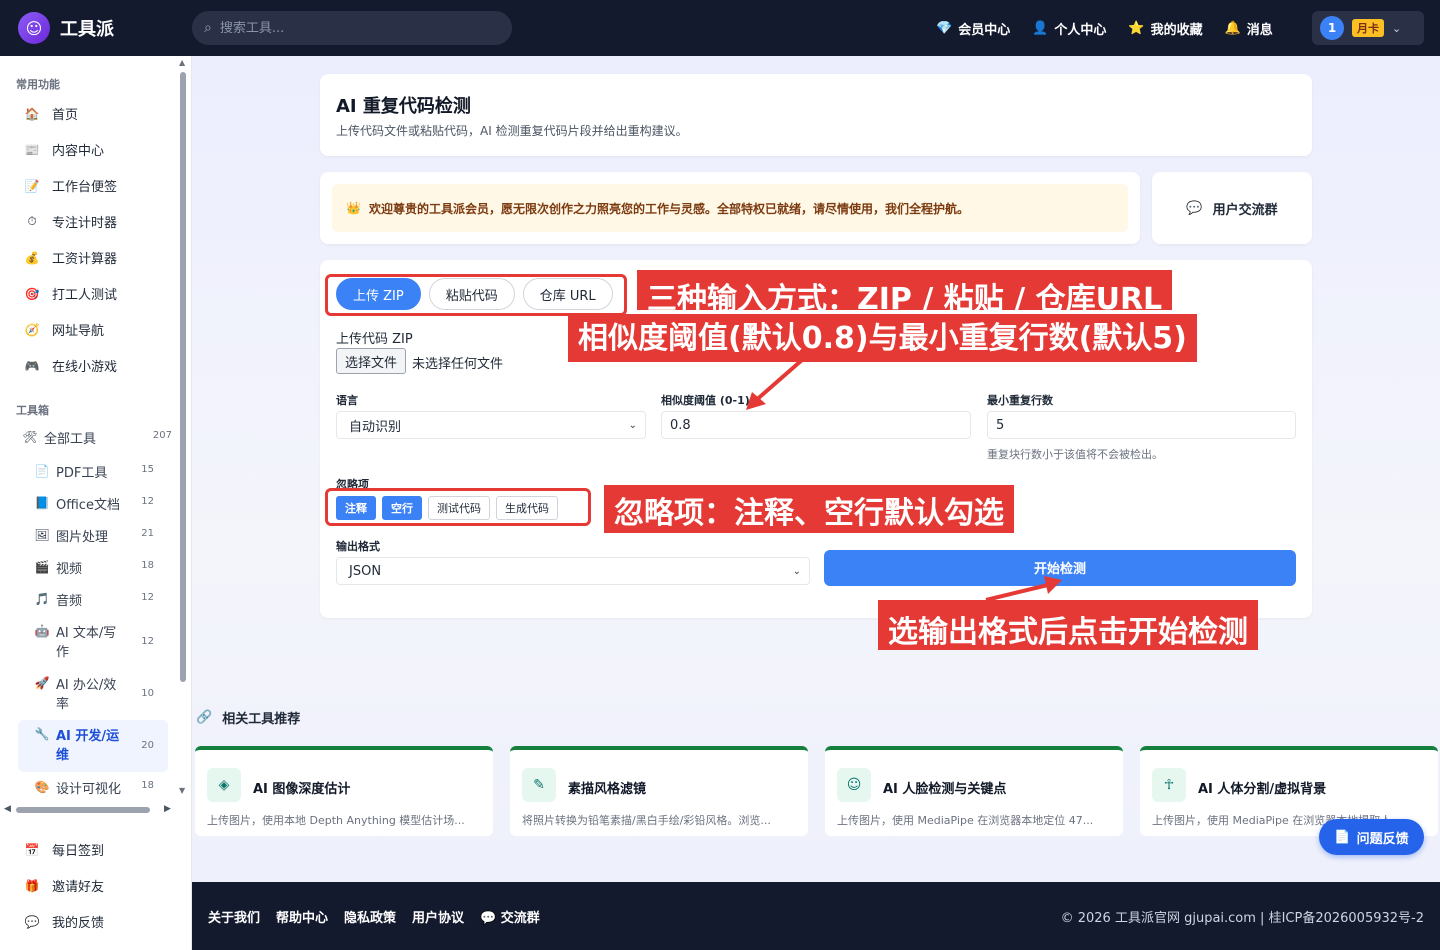 The image size is (1440, 950). What do you see at coordinates (32, 185) in the screenshot?
I see `memo-icon: 📝` at bounding box center [32, 185].